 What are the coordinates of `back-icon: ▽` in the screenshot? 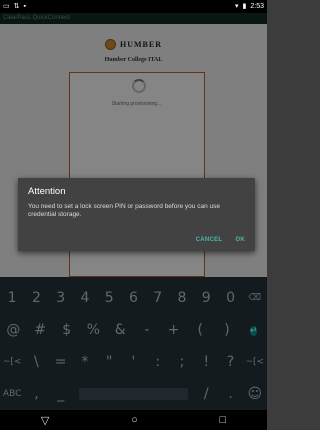 It's located at (45, 420).